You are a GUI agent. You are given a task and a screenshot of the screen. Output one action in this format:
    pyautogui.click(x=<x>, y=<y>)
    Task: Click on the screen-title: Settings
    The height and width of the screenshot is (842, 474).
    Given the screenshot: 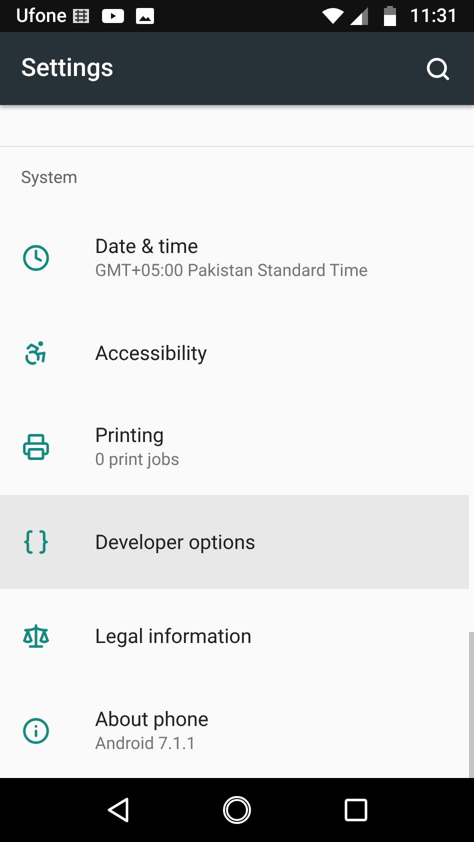 What is the action you would take?
    pyautogui.click(x=67, y=68)
    